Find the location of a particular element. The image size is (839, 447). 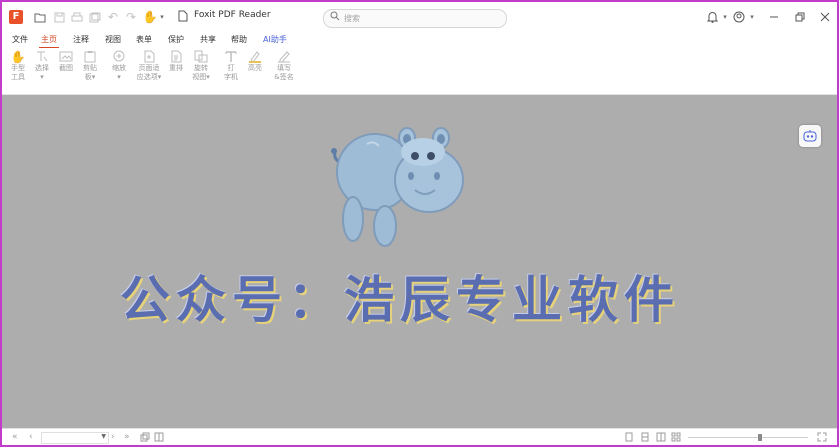

text-select-icon is located at coordinates (42, 57).